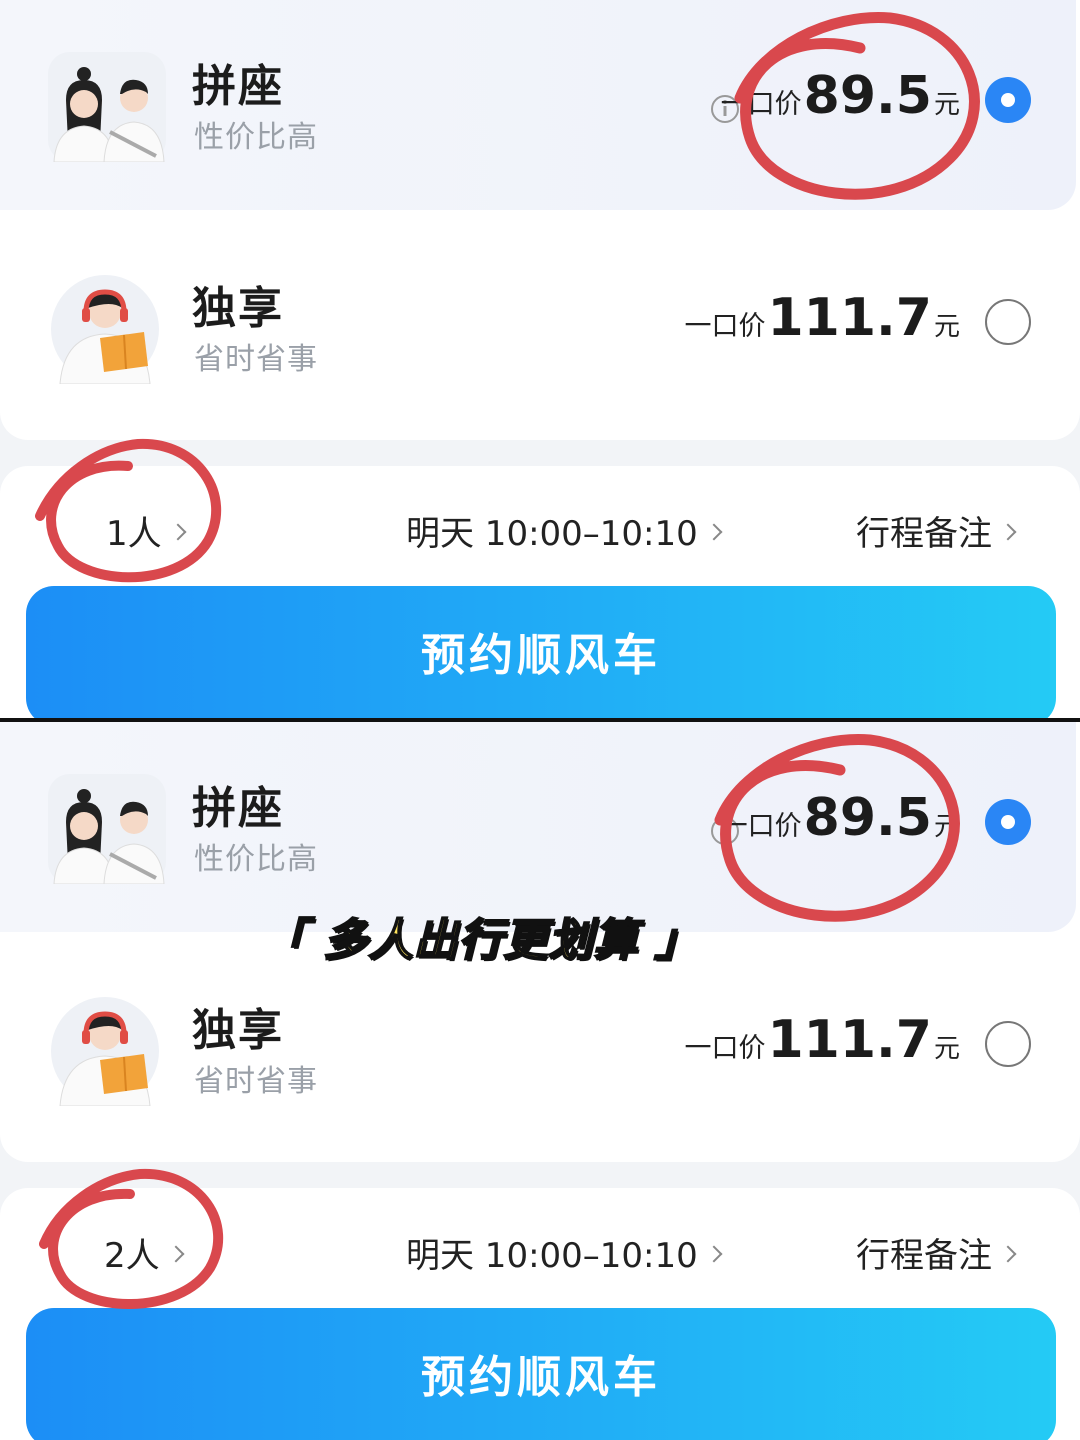  I want to click on passenger-count: 1人, so click(134, 534).